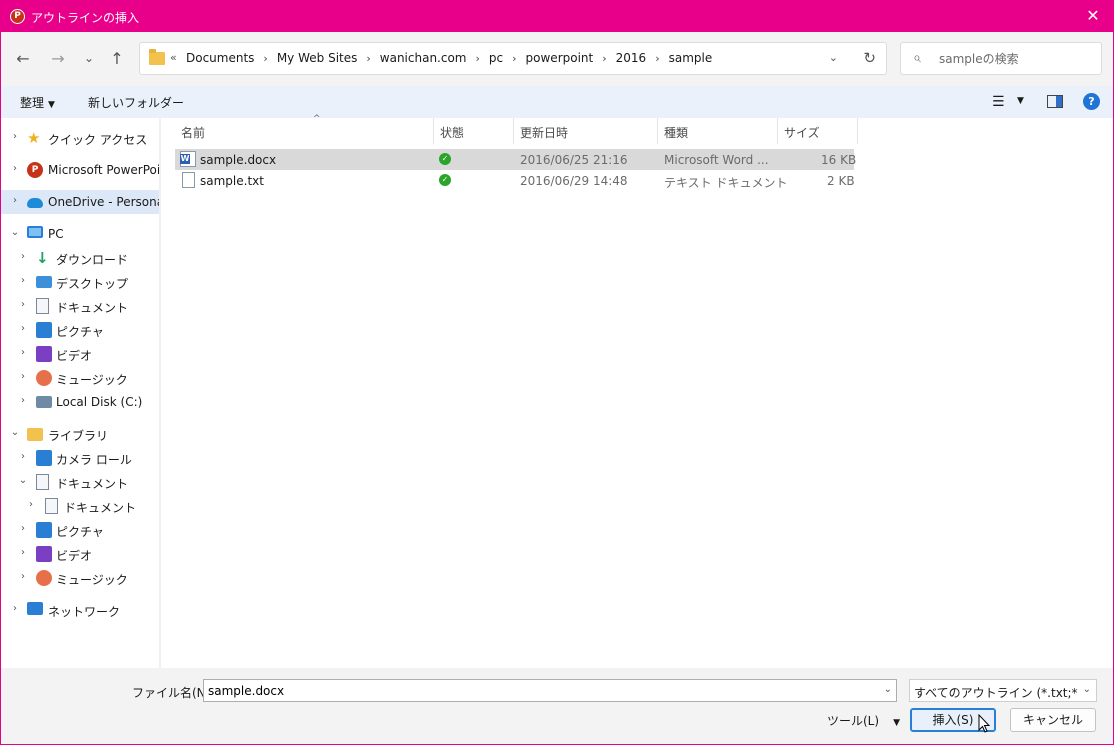  I want to click on overflow-chevron-icon: «, so click(173, 57).